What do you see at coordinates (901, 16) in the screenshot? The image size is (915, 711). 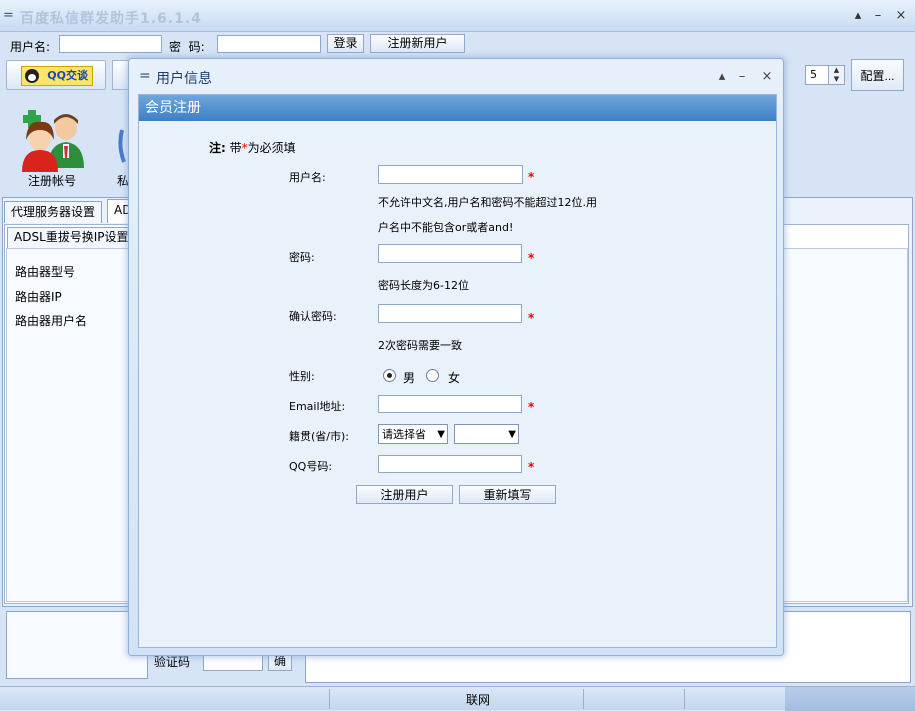 I see `close-icon: ×` at bounding box center [901, 16].